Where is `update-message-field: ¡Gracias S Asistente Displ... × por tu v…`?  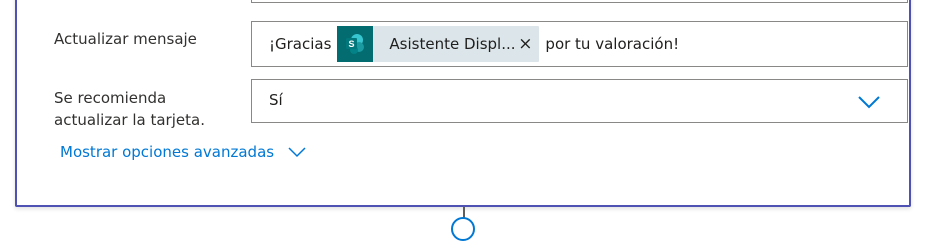 update-message-field: ¡Gracias S Asistente Displ... × por tu v… is located at coordinates (579, 44).